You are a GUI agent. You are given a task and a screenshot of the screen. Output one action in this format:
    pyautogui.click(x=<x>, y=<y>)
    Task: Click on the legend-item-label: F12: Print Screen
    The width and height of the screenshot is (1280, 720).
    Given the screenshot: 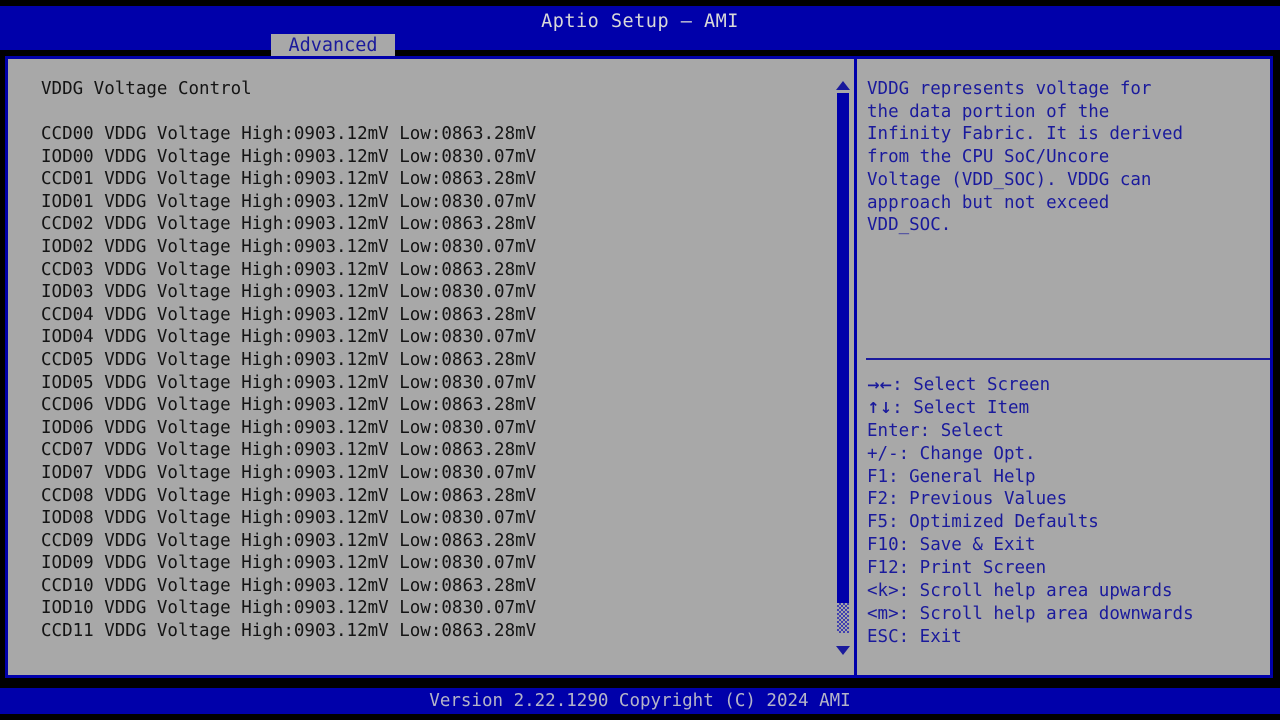 What is the action you would take?
    pyautogui.click(x=957, y=568)
    